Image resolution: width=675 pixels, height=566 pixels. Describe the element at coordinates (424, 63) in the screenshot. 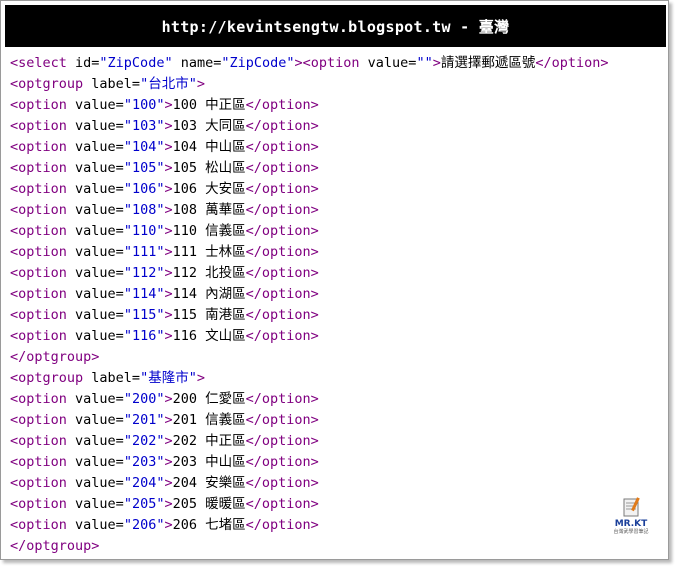

I see `attr-value-token: ""` at that location.